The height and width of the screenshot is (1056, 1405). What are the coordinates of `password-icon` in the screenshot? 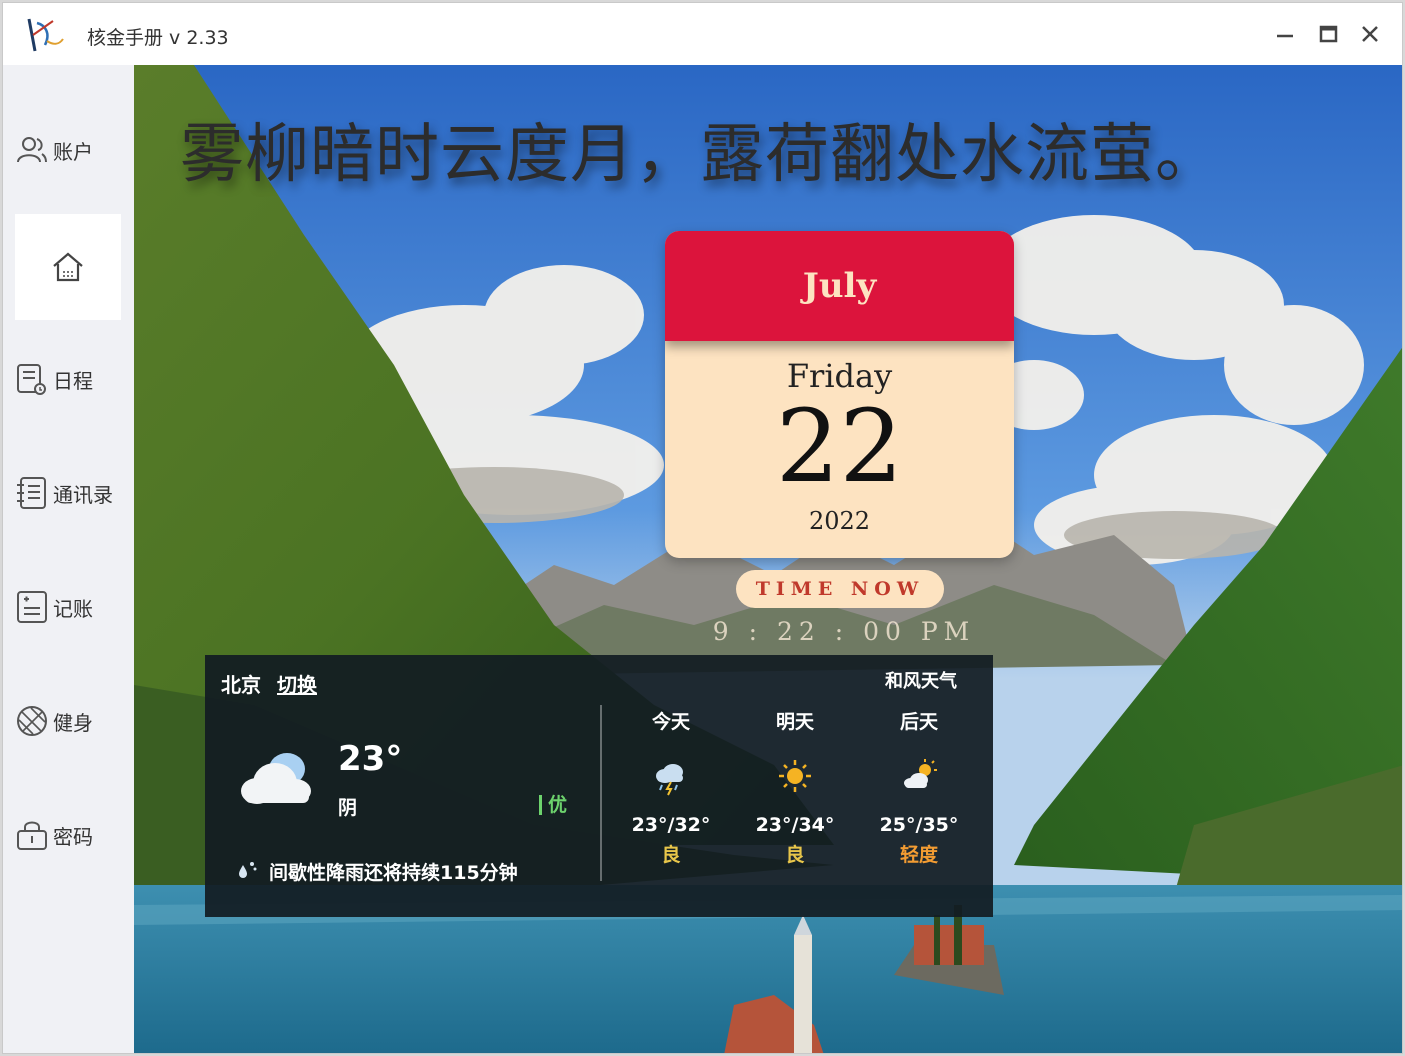 It's located at (32, 835).